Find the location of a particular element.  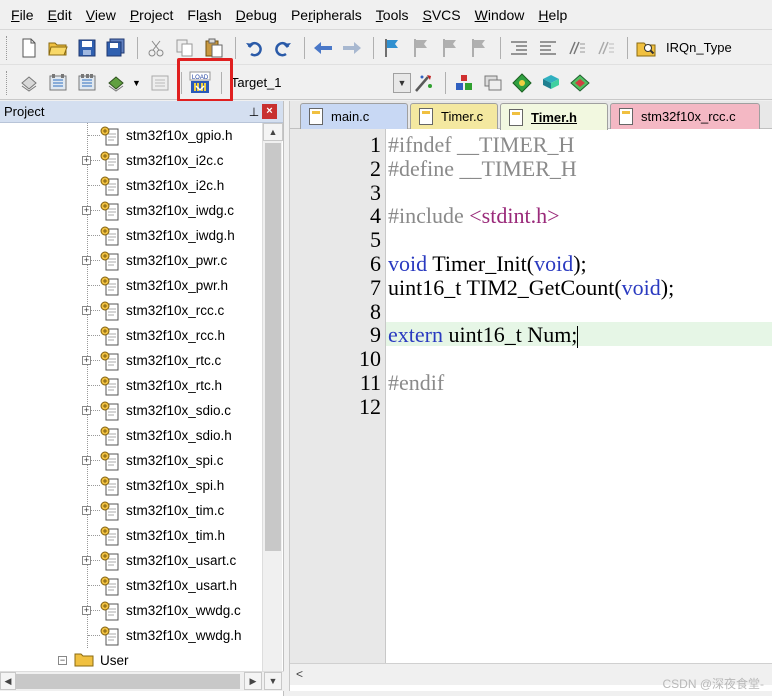

code-line: #ifndef __TIMER_H is located at coordinates (481, 145).